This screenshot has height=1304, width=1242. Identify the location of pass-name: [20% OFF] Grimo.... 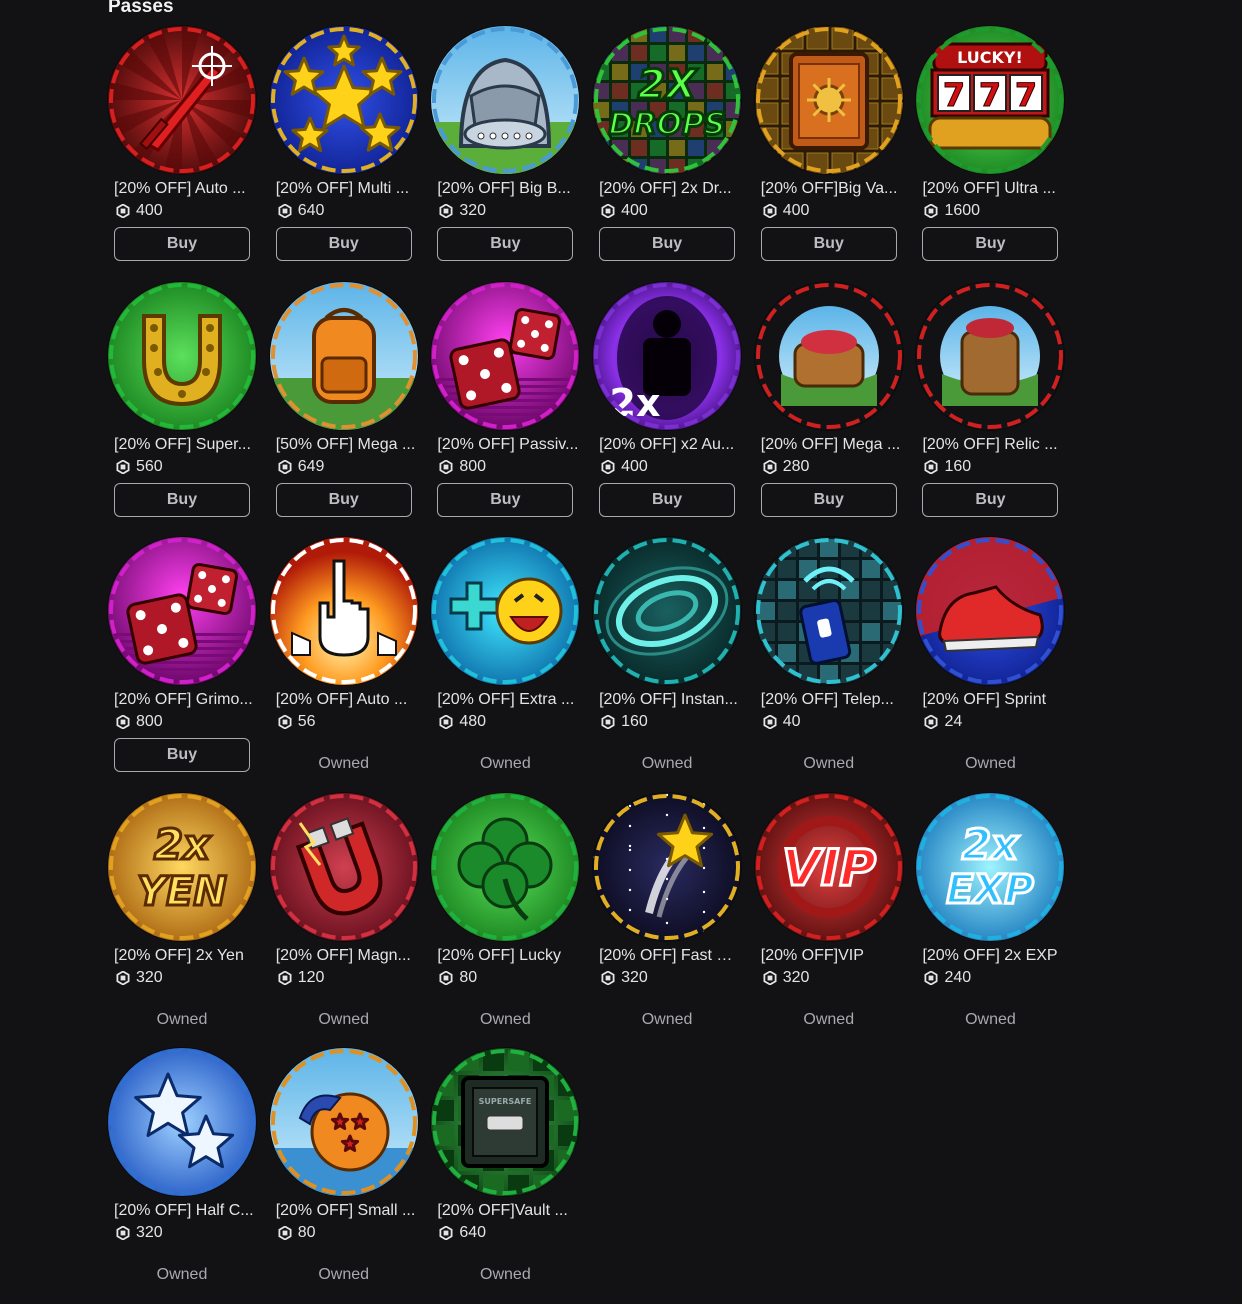
(185, 700).